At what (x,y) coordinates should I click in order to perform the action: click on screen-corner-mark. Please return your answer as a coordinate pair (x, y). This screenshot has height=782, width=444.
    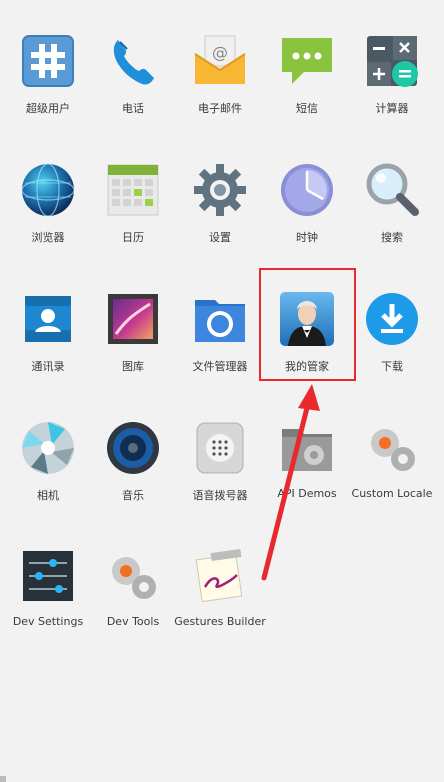
    Looking at the image, I should click on (3, 779).